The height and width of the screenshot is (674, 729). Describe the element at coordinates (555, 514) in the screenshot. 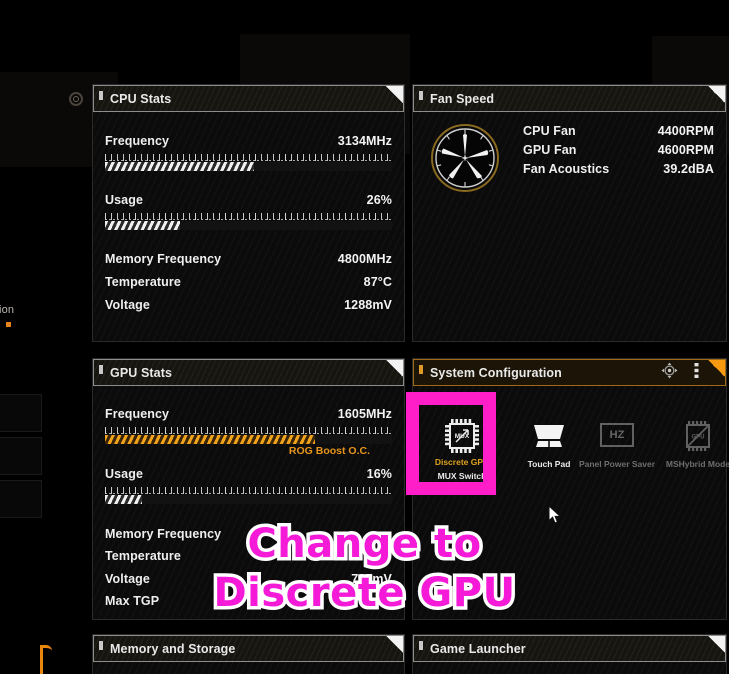

I see `mouse-cursor` at that location.